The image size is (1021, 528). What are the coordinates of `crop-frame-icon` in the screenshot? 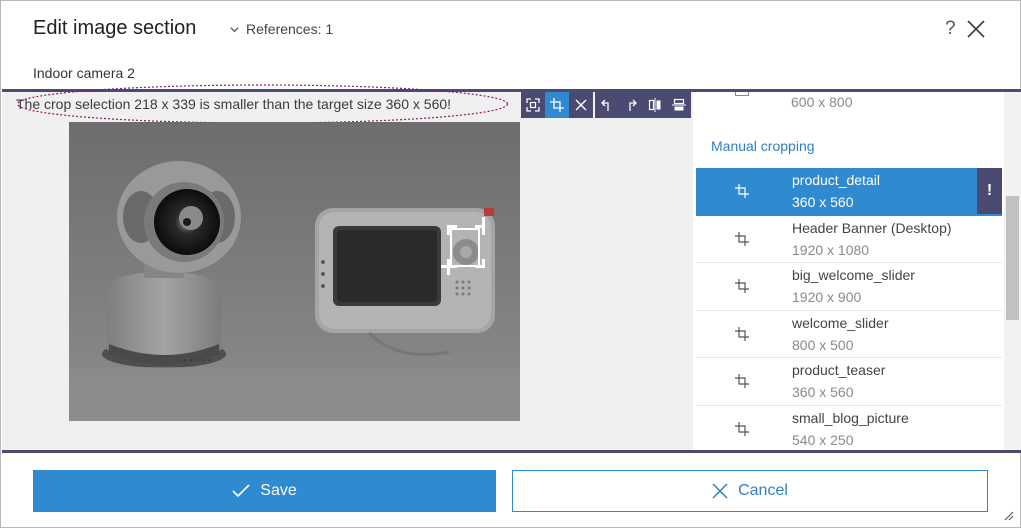 It's located at (742, 94).